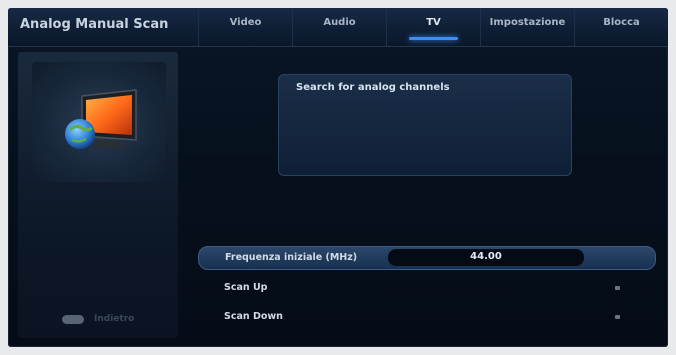 The image size is (676, 355). I want to click on tab-impostazione: Impostazione, so click(527, 27).